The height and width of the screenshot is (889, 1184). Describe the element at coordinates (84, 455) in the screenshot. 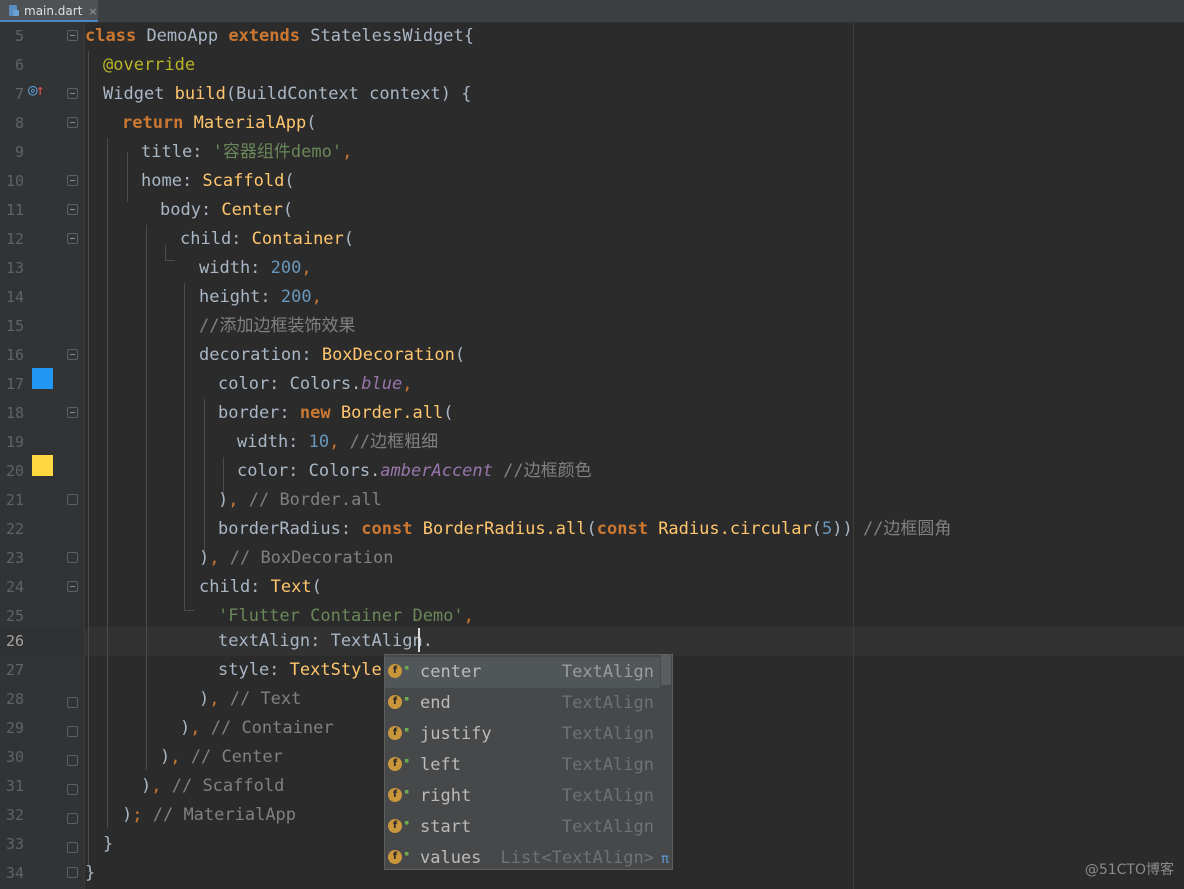

I see `gutter-separator` at that location.